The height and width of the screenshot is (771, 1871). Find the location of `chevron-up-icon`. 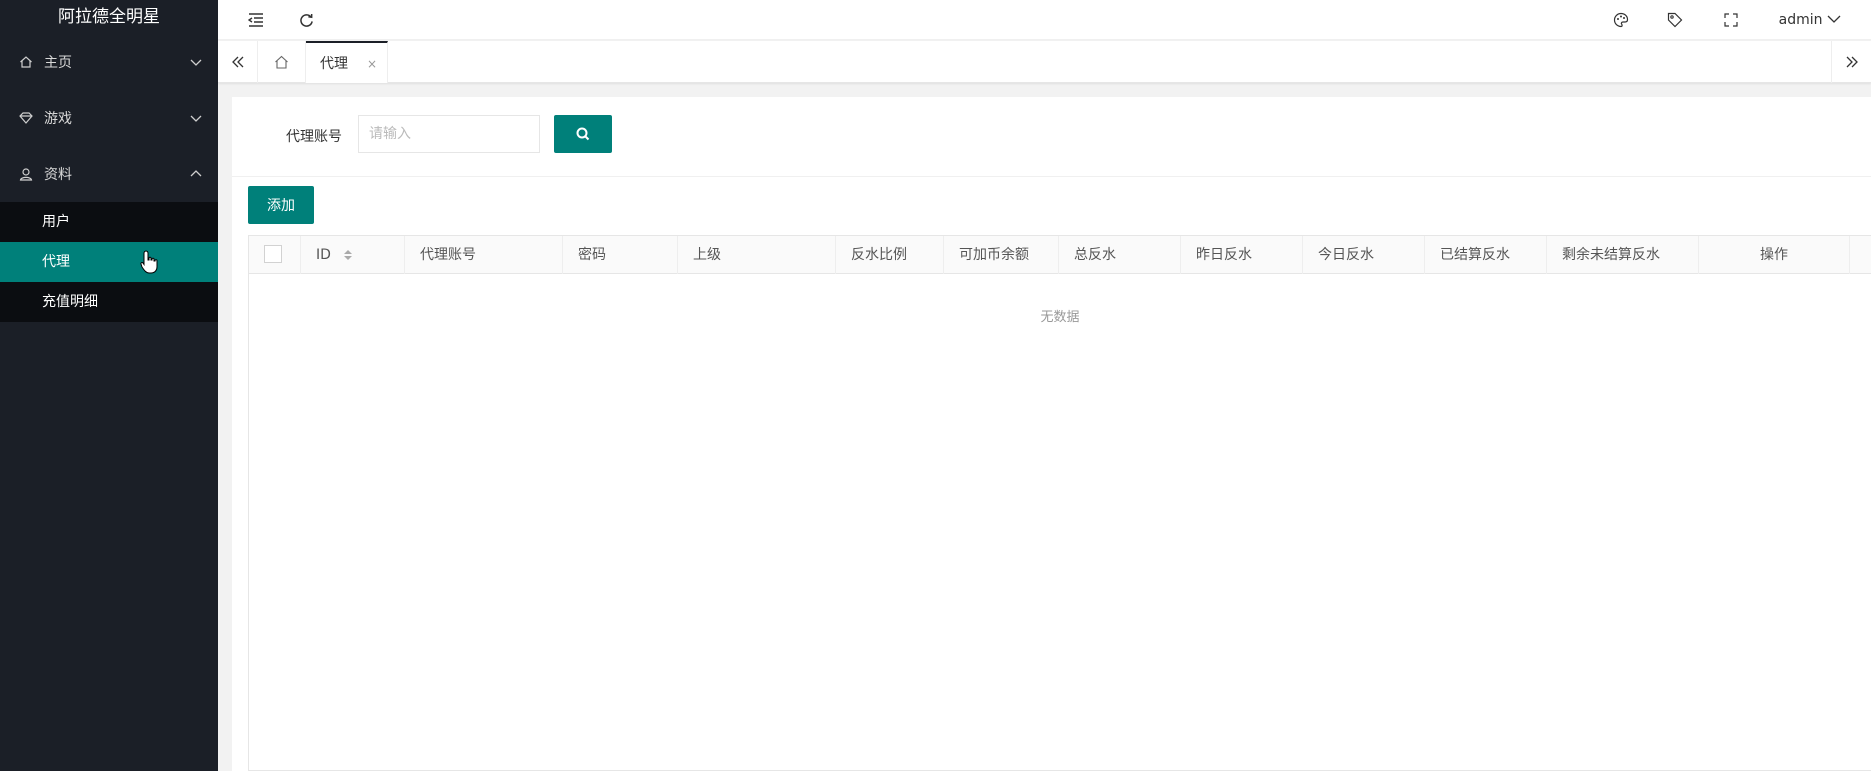

chevron-up-icon is located at coordinates (196, 174).